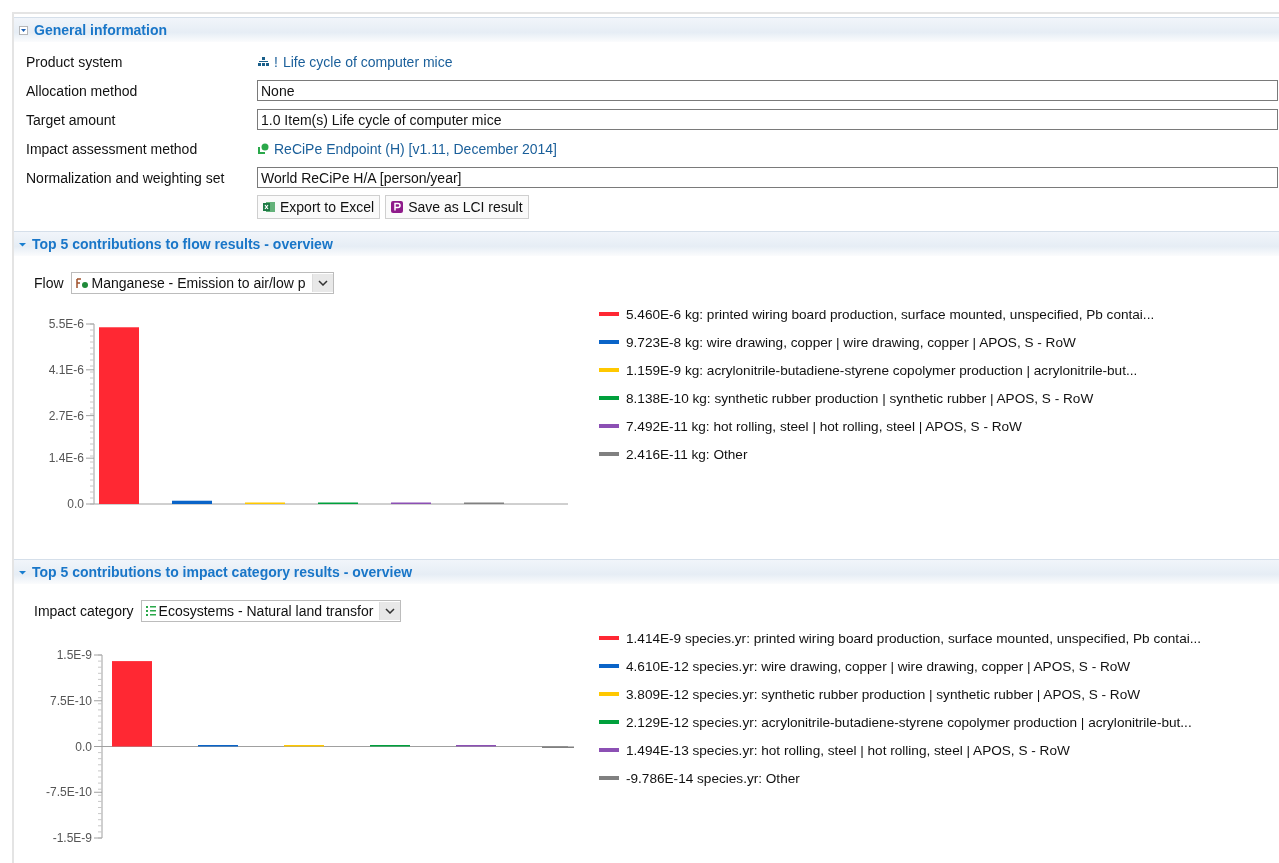 The image size is (1279, 863). Describe the element at coordinates (126, 177) in the screenshot. I see `field-label: Normalization and weighting set` at that location.